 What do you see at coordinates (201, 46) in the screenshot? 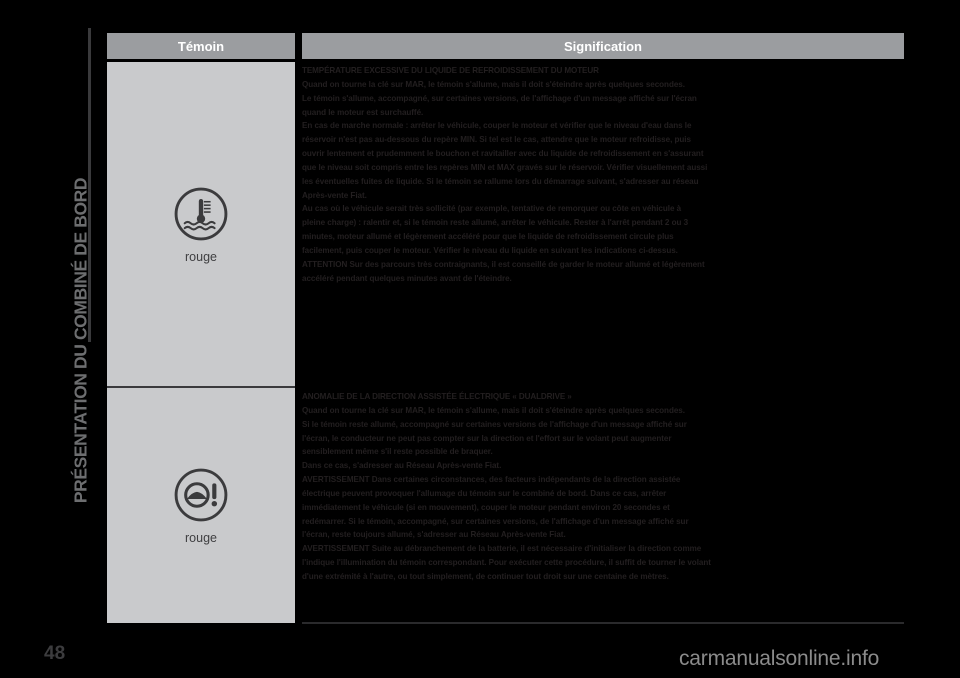
I see `column-header-temoin: Témoin` at bounding box center [201, 46].